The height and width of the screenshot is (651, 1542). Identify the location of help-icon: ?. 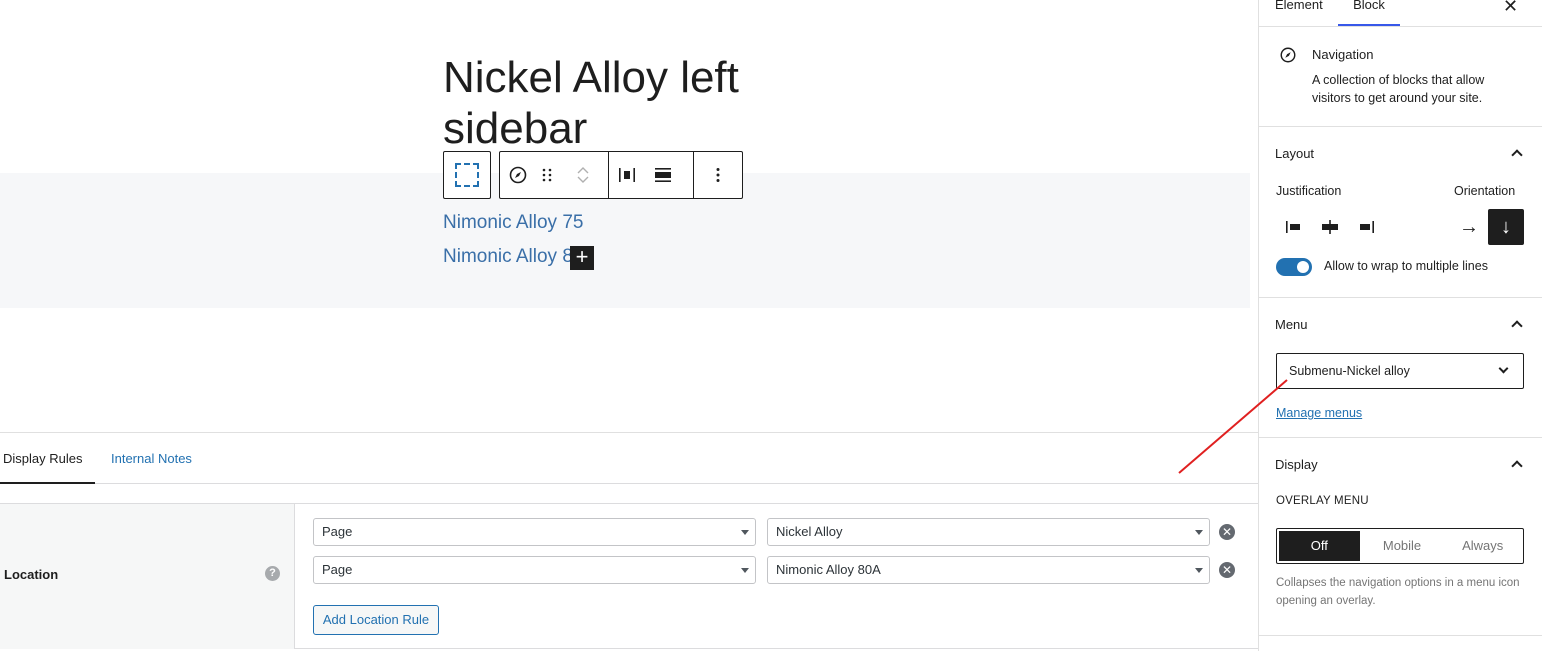
(272, 573).